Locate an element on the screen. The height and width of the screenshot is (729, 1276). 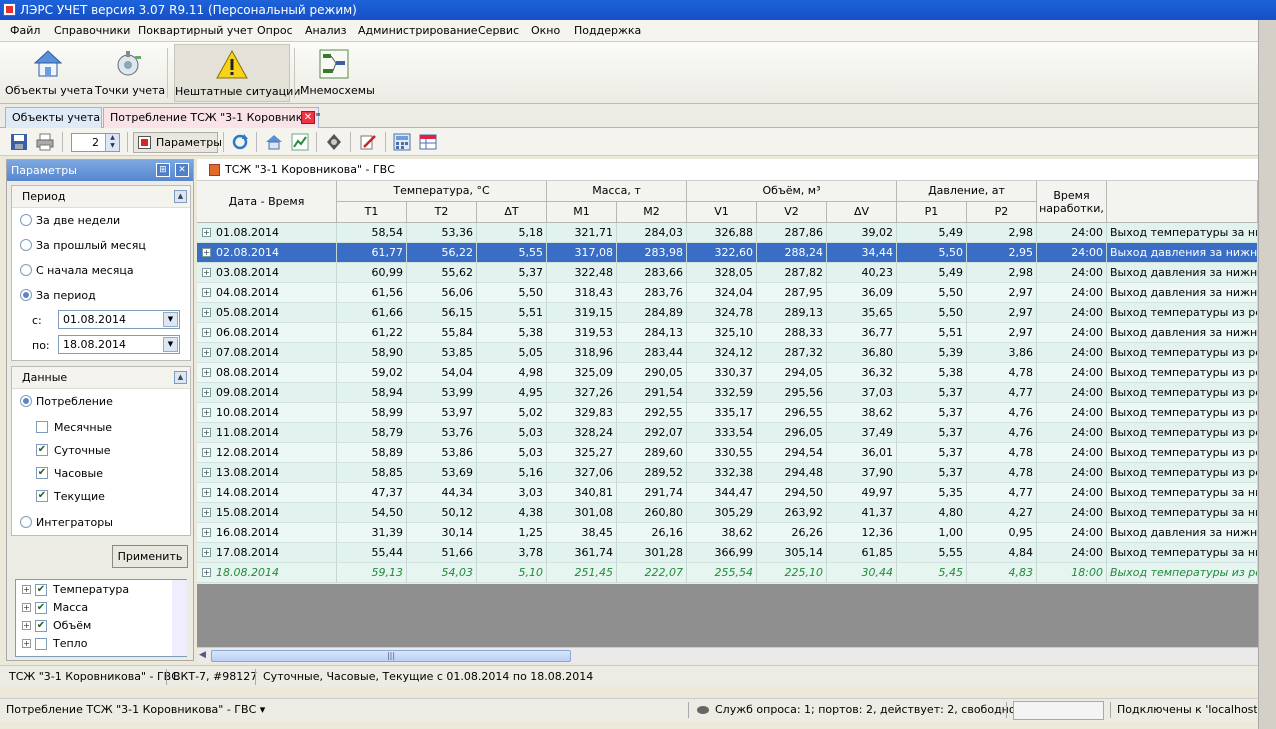
points-button: Точки учета is located at coordinates (130, 73).